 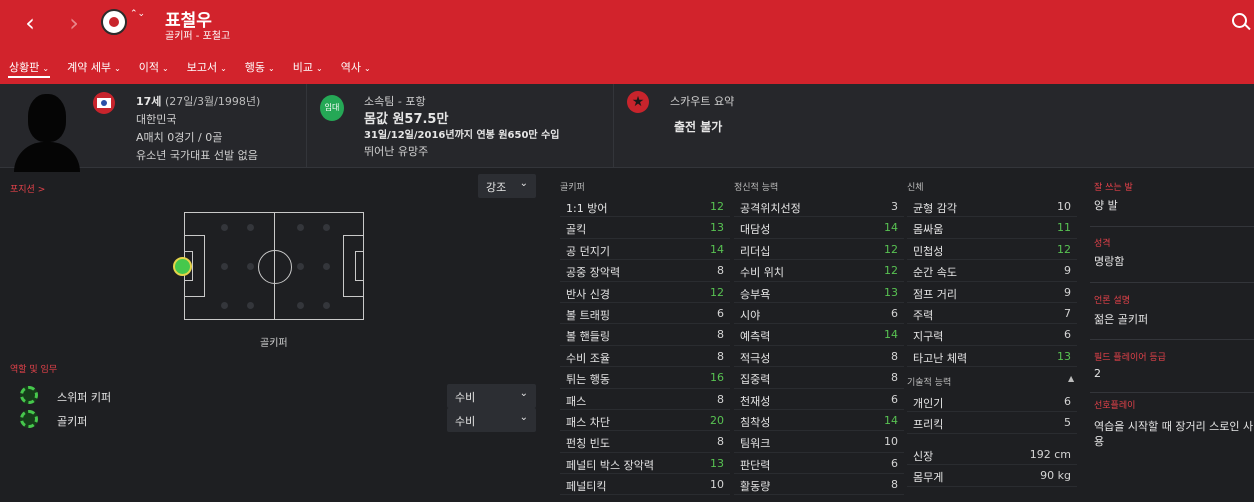 What do you see at coordinates (992, 292) in the screenshot?
I see `attribute-row: 점프 거리 9` at bounding box center [992, 292].